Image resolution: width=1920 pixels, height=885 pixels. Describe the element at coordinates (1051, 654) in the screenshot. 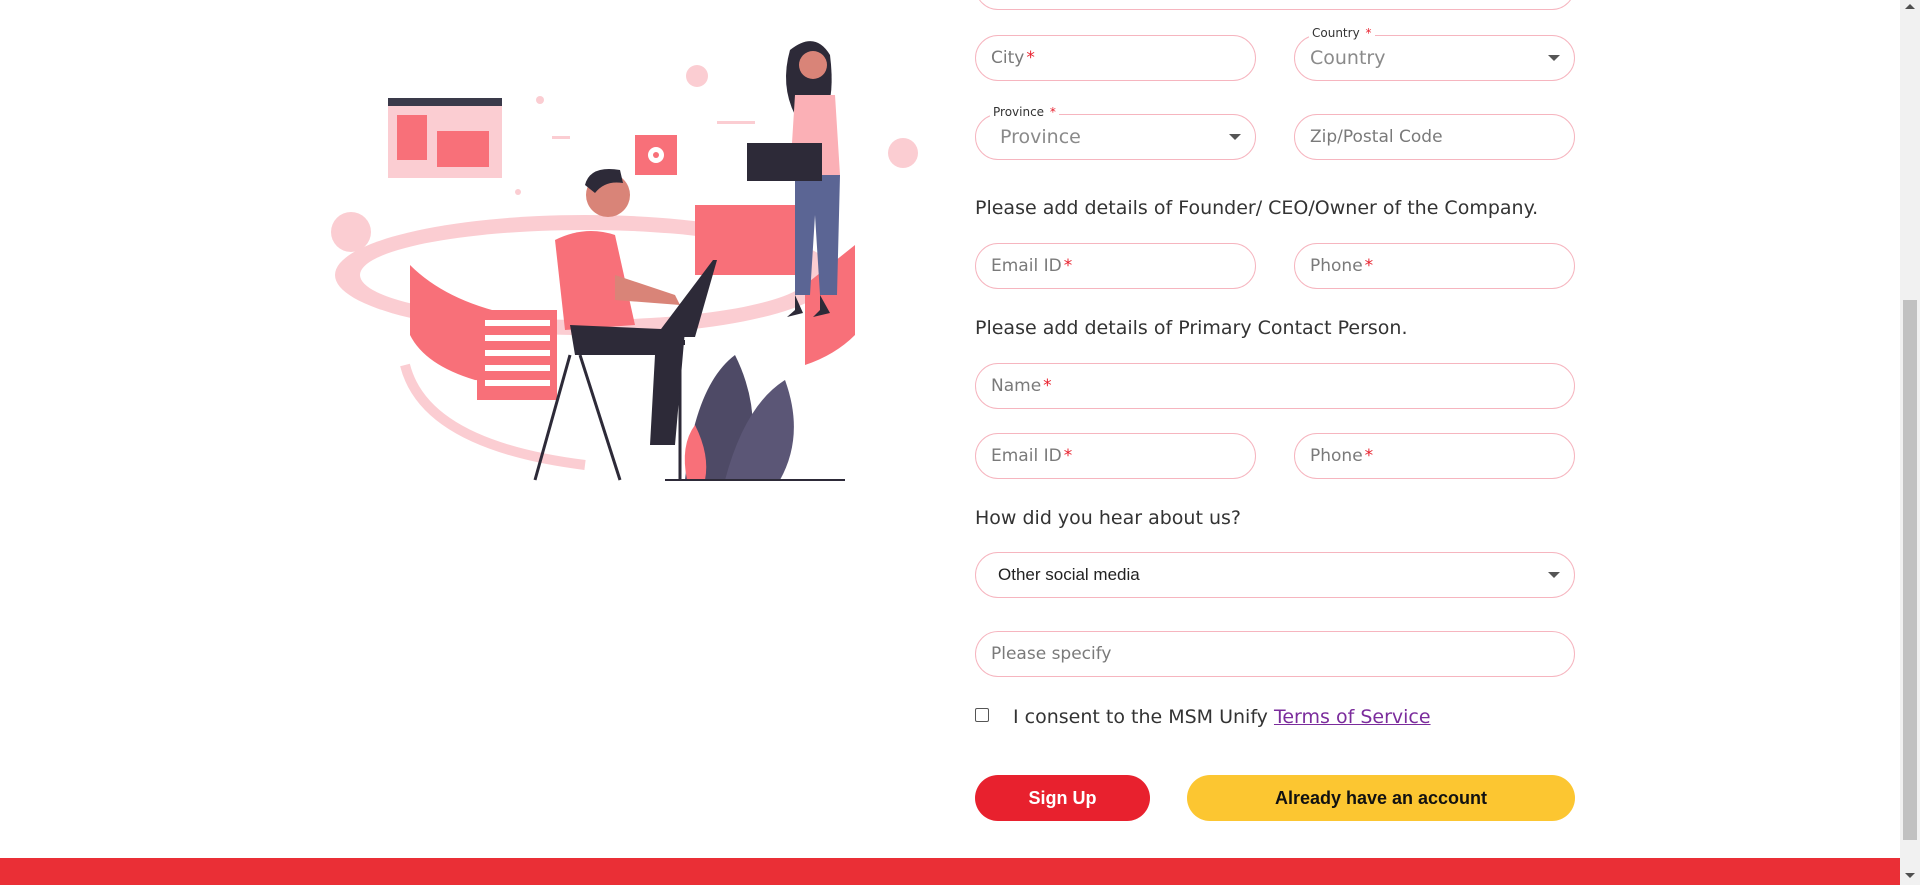

I see `specify-placeholder: Please specify` at that location.